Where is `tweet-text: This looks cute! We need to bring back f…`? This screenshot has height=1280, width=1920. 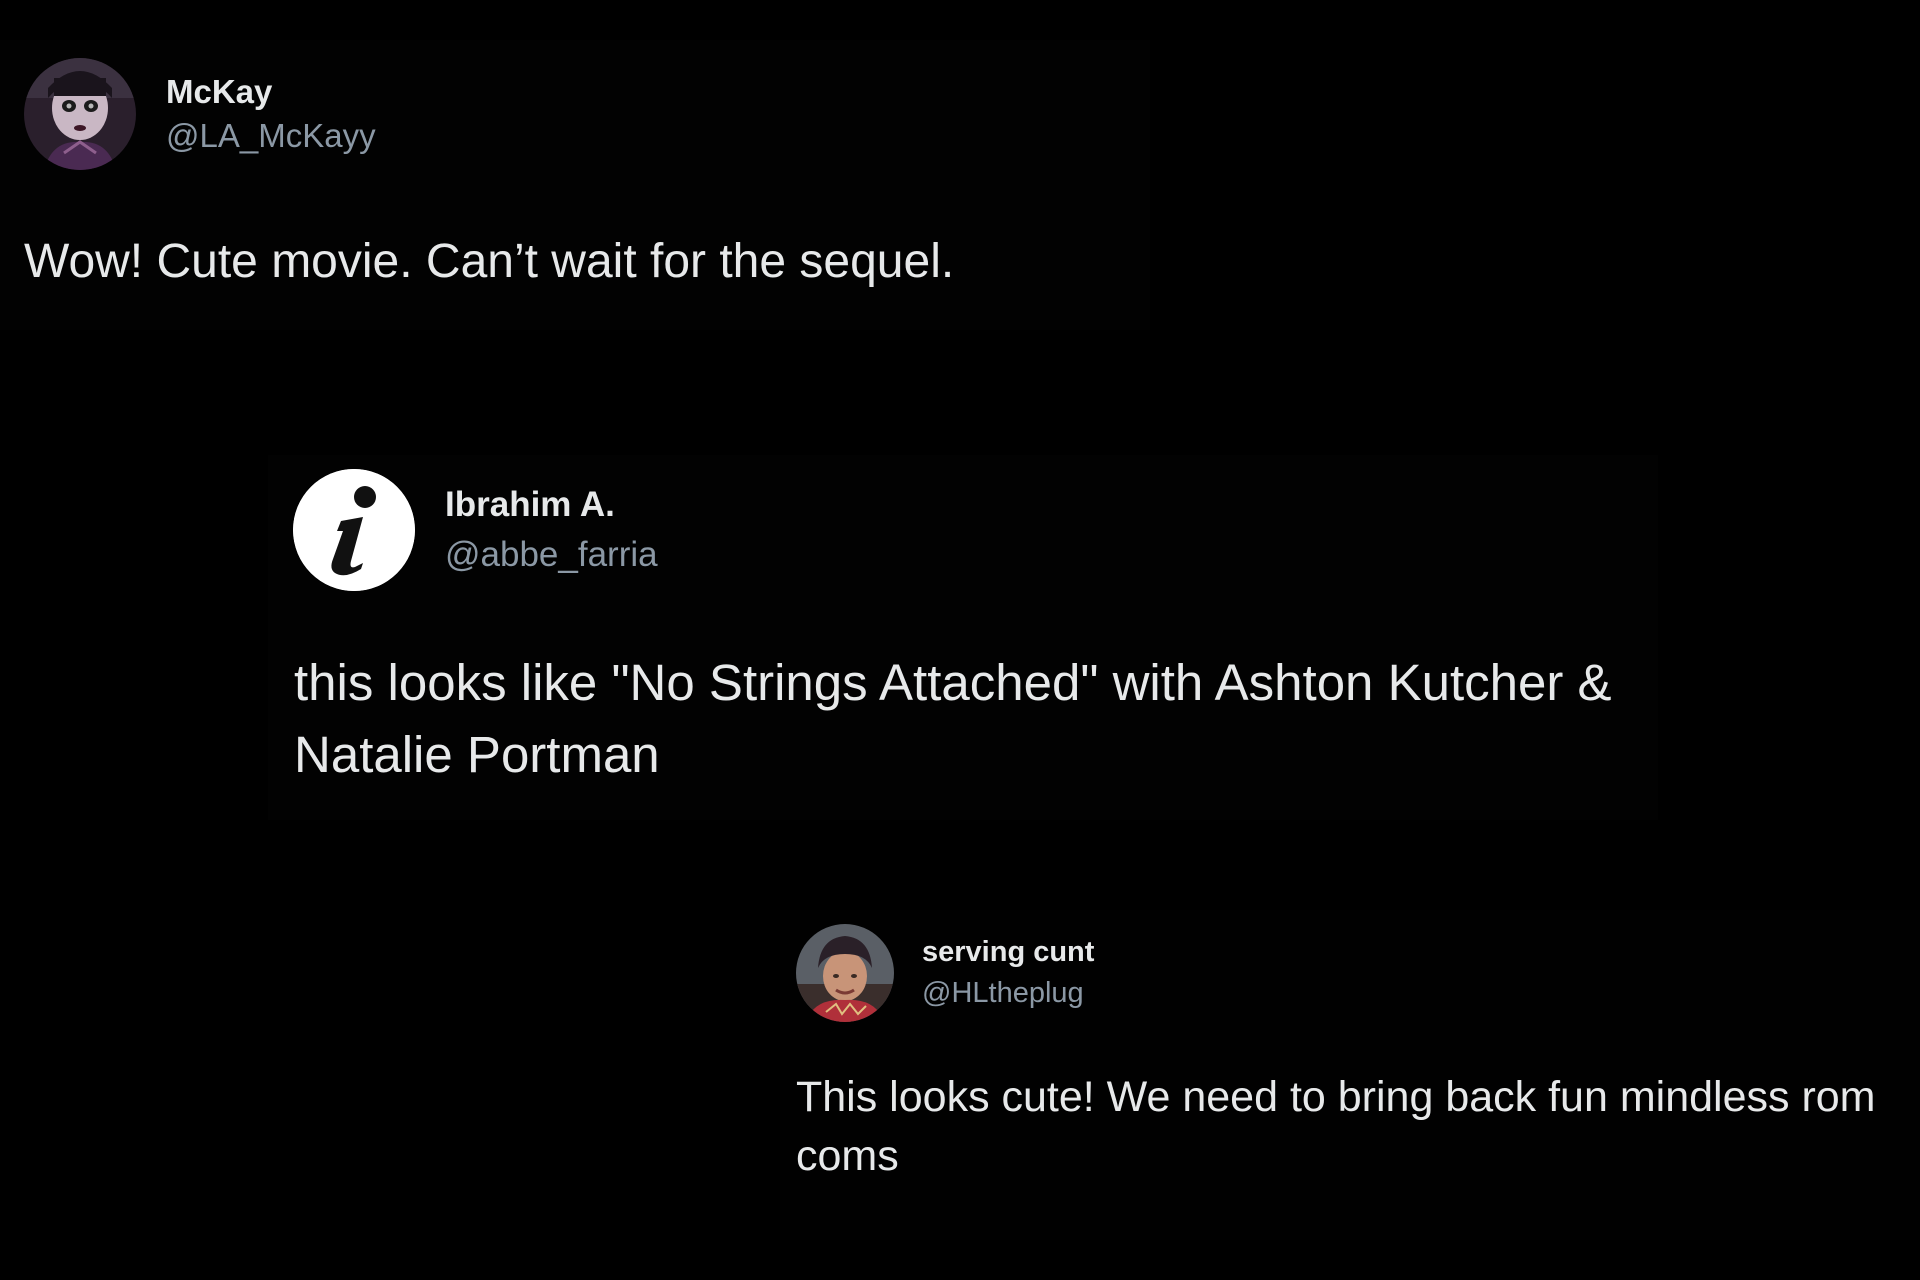 tweet-text: This looks cute! We need to bring back f… is located at coordinates (1342, 1126).